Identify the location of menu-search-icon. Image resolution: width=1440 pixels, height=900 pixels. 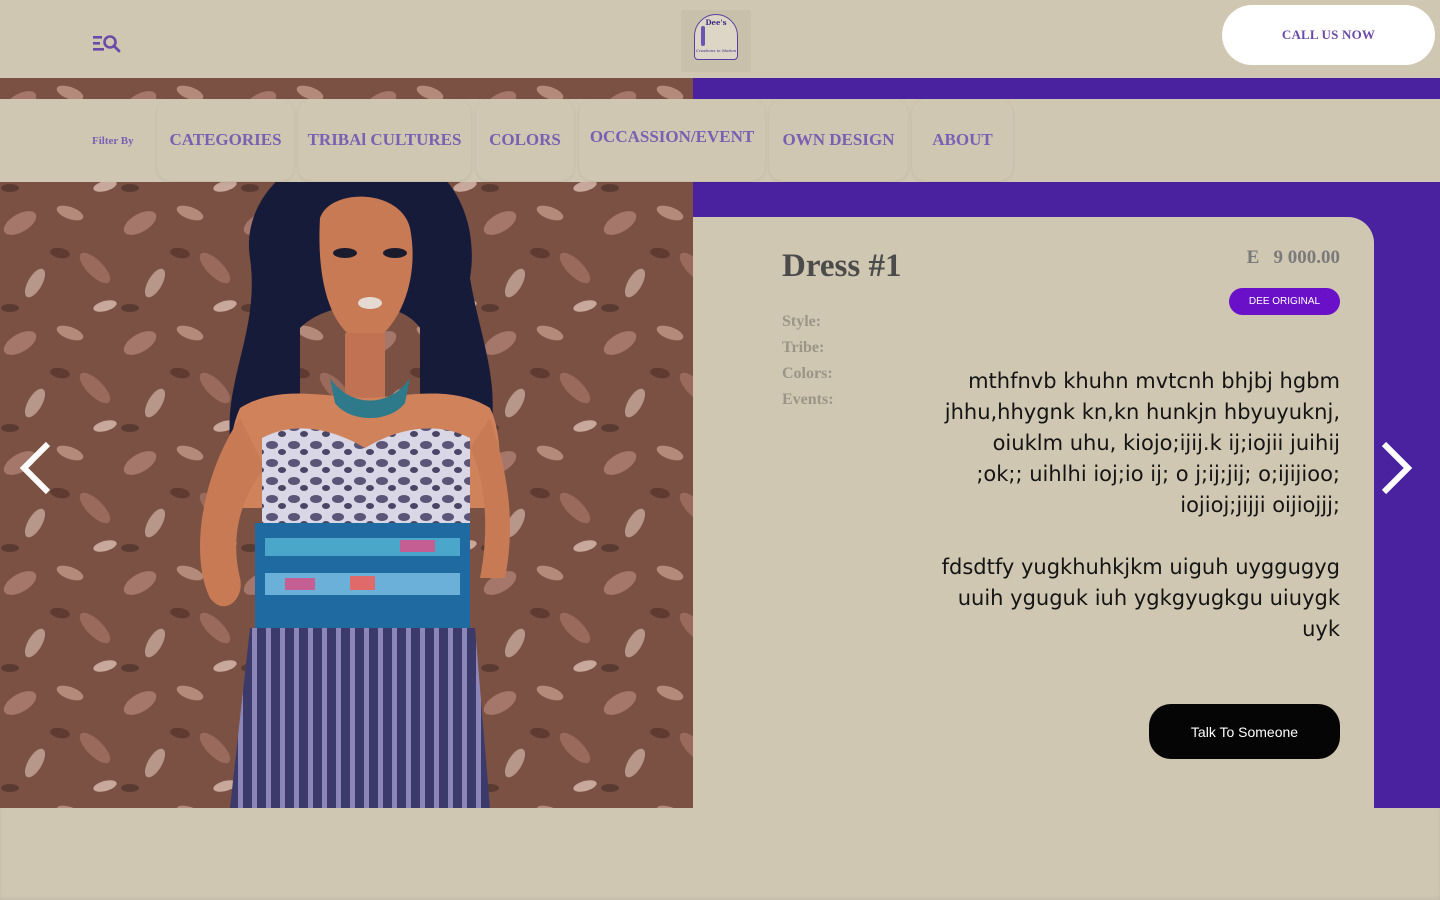
(107, 43).